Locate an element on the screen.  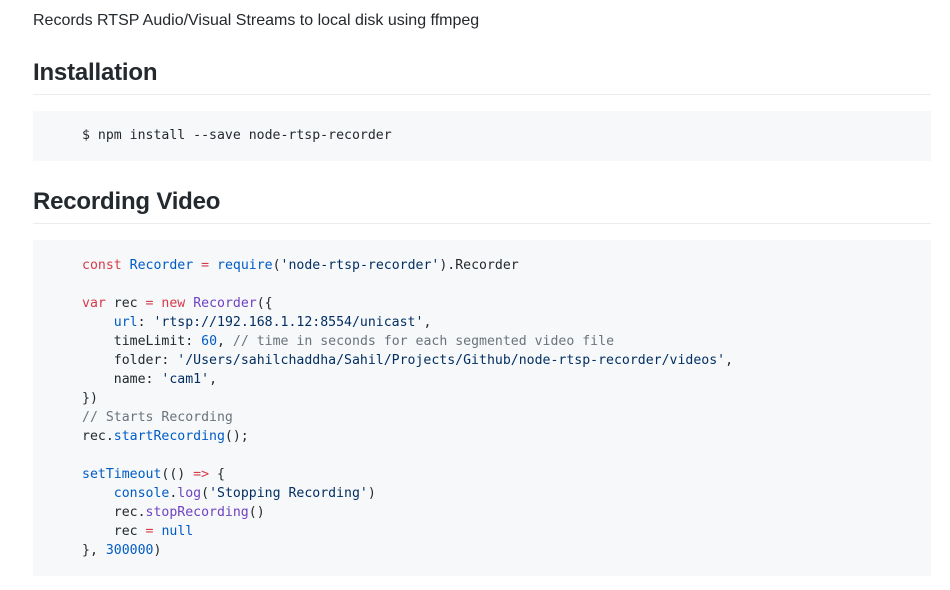
installation-heading: Installation is located at coordinates (95, 72).